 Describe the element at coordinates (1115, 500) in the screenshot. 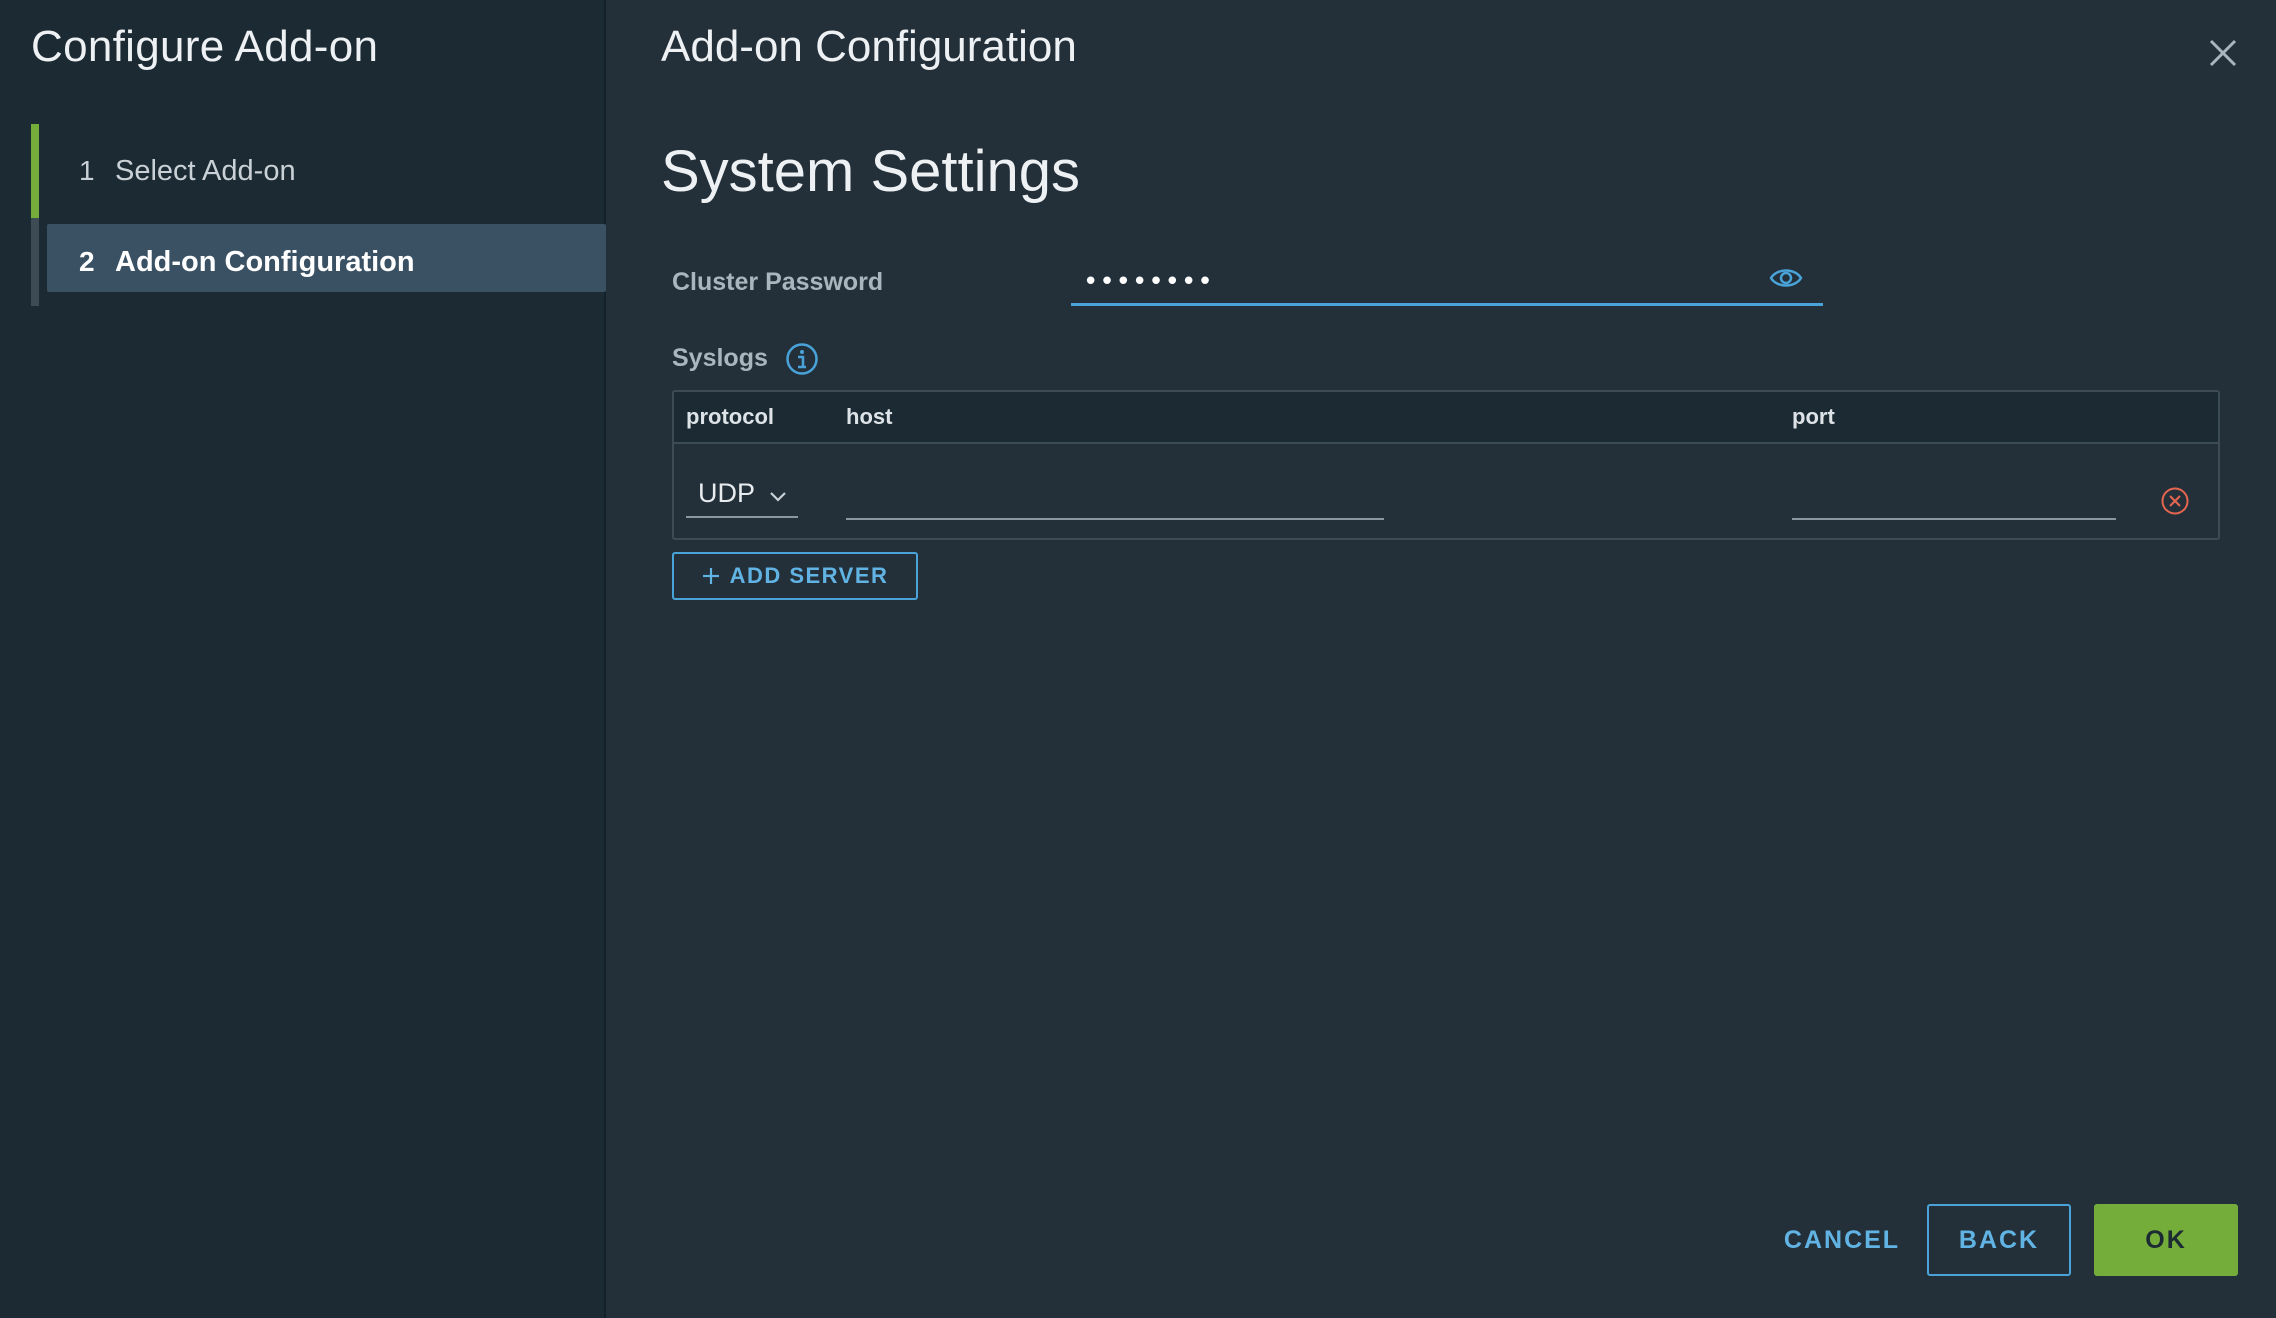

I see `host-input` at that location.